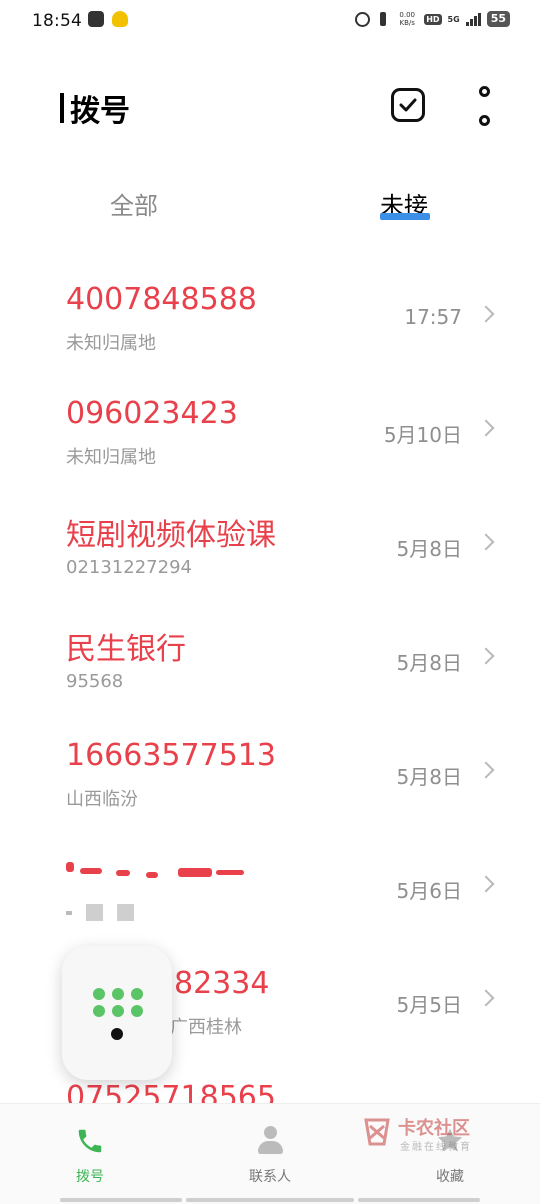  I want to click on status-right: 0.00 KB/s HD 5G 55, so click(432, 19).